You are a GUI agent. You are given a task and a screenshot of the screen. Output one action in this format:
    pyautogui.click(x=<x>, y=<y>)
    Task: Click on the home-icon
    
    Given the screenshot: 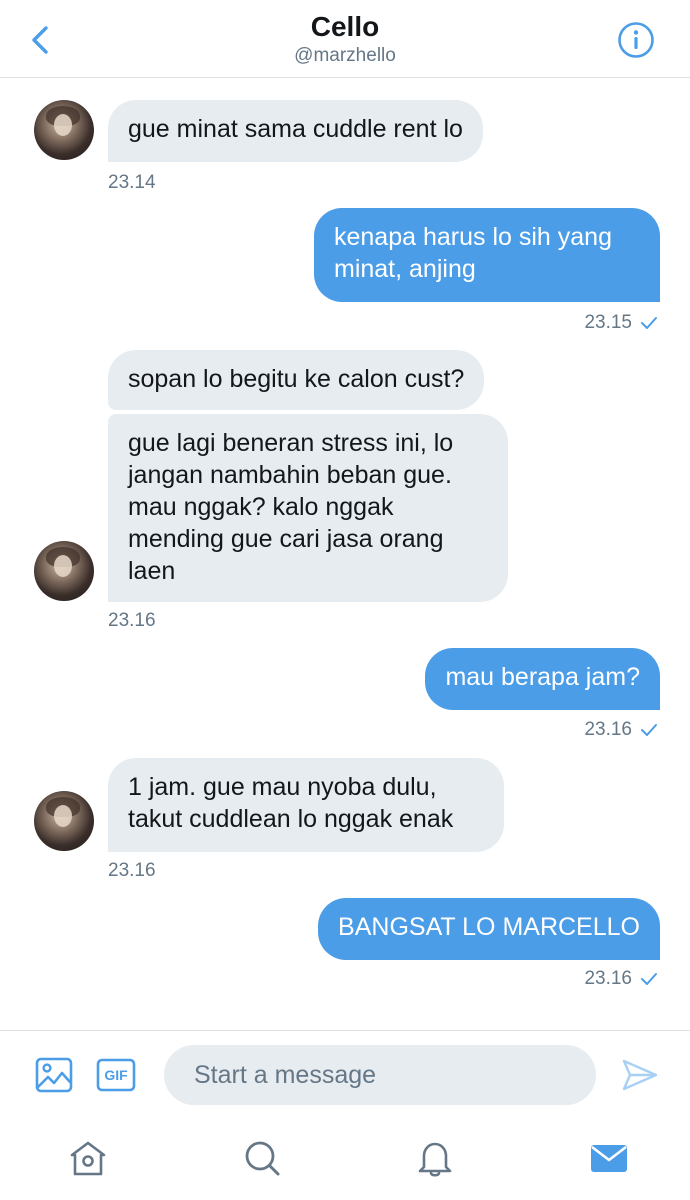 What is the action you would take?
    pyautogui.click(x=88, y=1158)
    